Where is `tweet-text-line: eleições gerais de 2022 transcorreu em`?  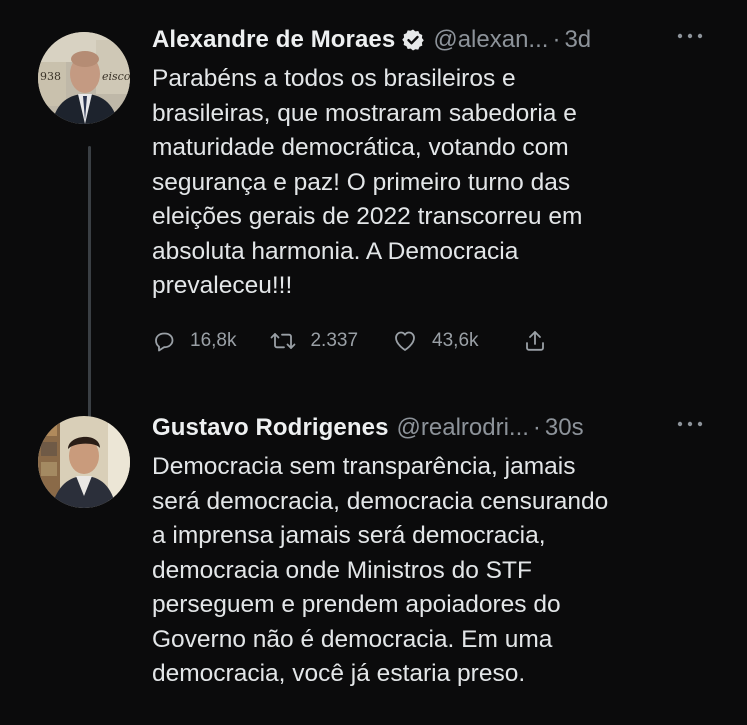
tweet-text-line: eleições gerais de 2022 transcorreu em is located at coordinates (367, 216).